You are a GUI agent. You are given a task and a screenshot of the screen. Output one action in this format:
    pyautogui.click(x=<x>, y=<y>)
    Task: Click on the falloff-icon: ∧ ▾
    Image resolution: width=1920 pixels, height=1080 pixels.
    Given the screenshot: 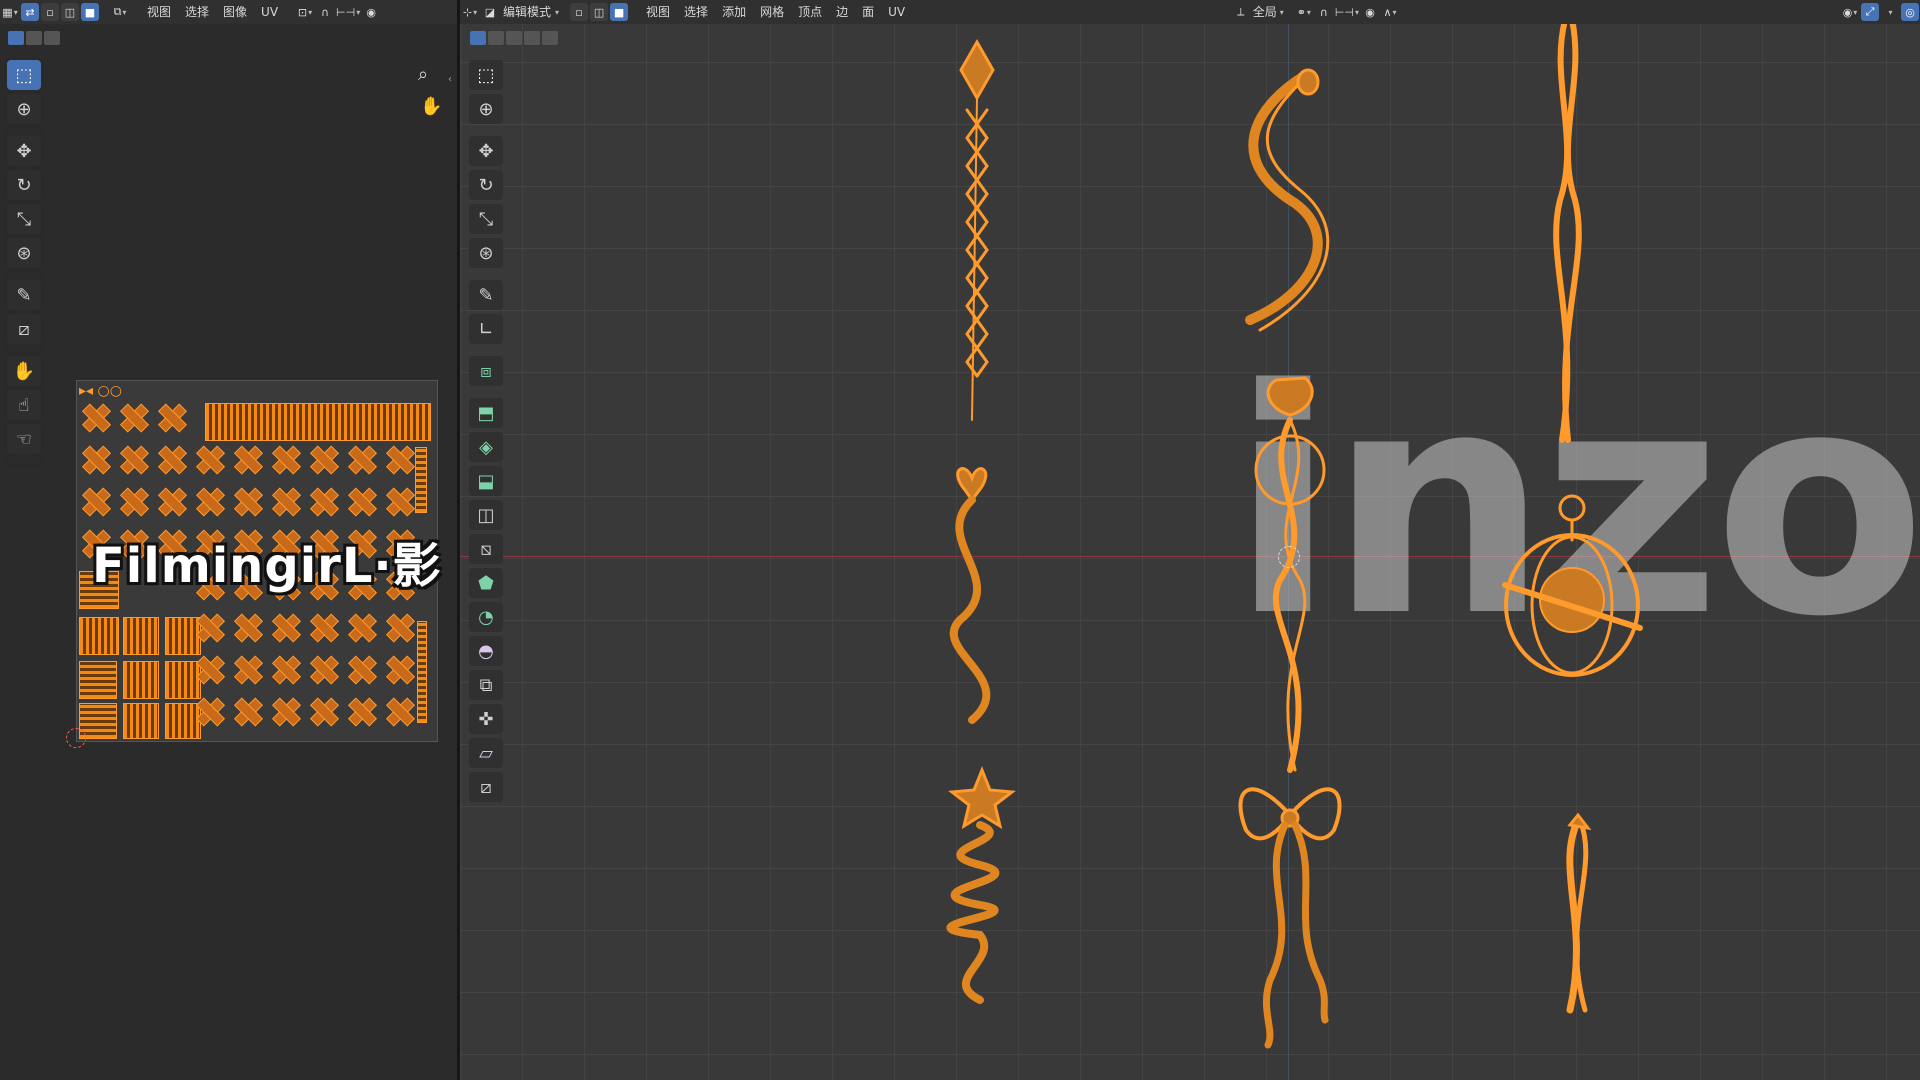 What is the action you would take?
    pyautogui.click(x=1390, y=12)
    